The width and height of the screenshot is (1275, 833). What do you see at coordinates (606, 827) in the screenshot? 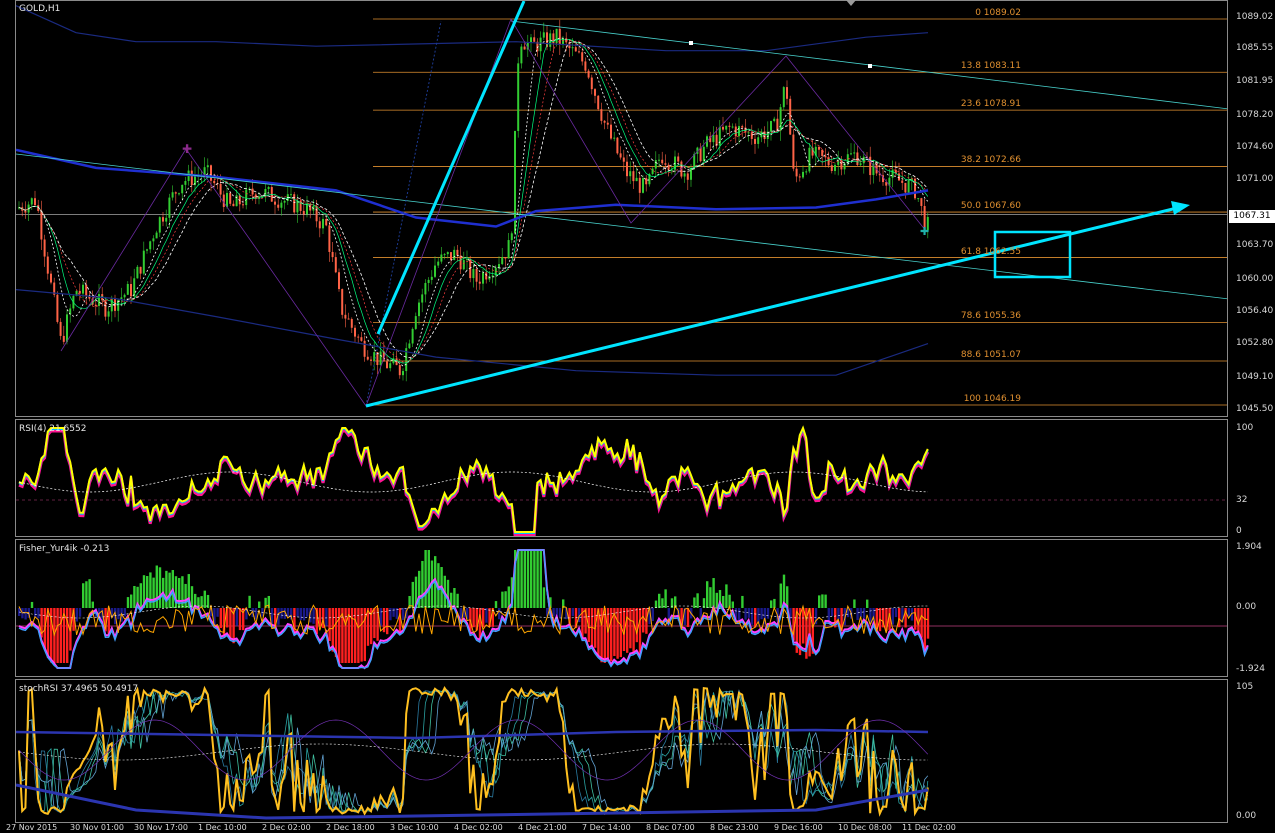
I see `time-axis-label: 7 Dec 14:00` at bounding box center [606, 827].